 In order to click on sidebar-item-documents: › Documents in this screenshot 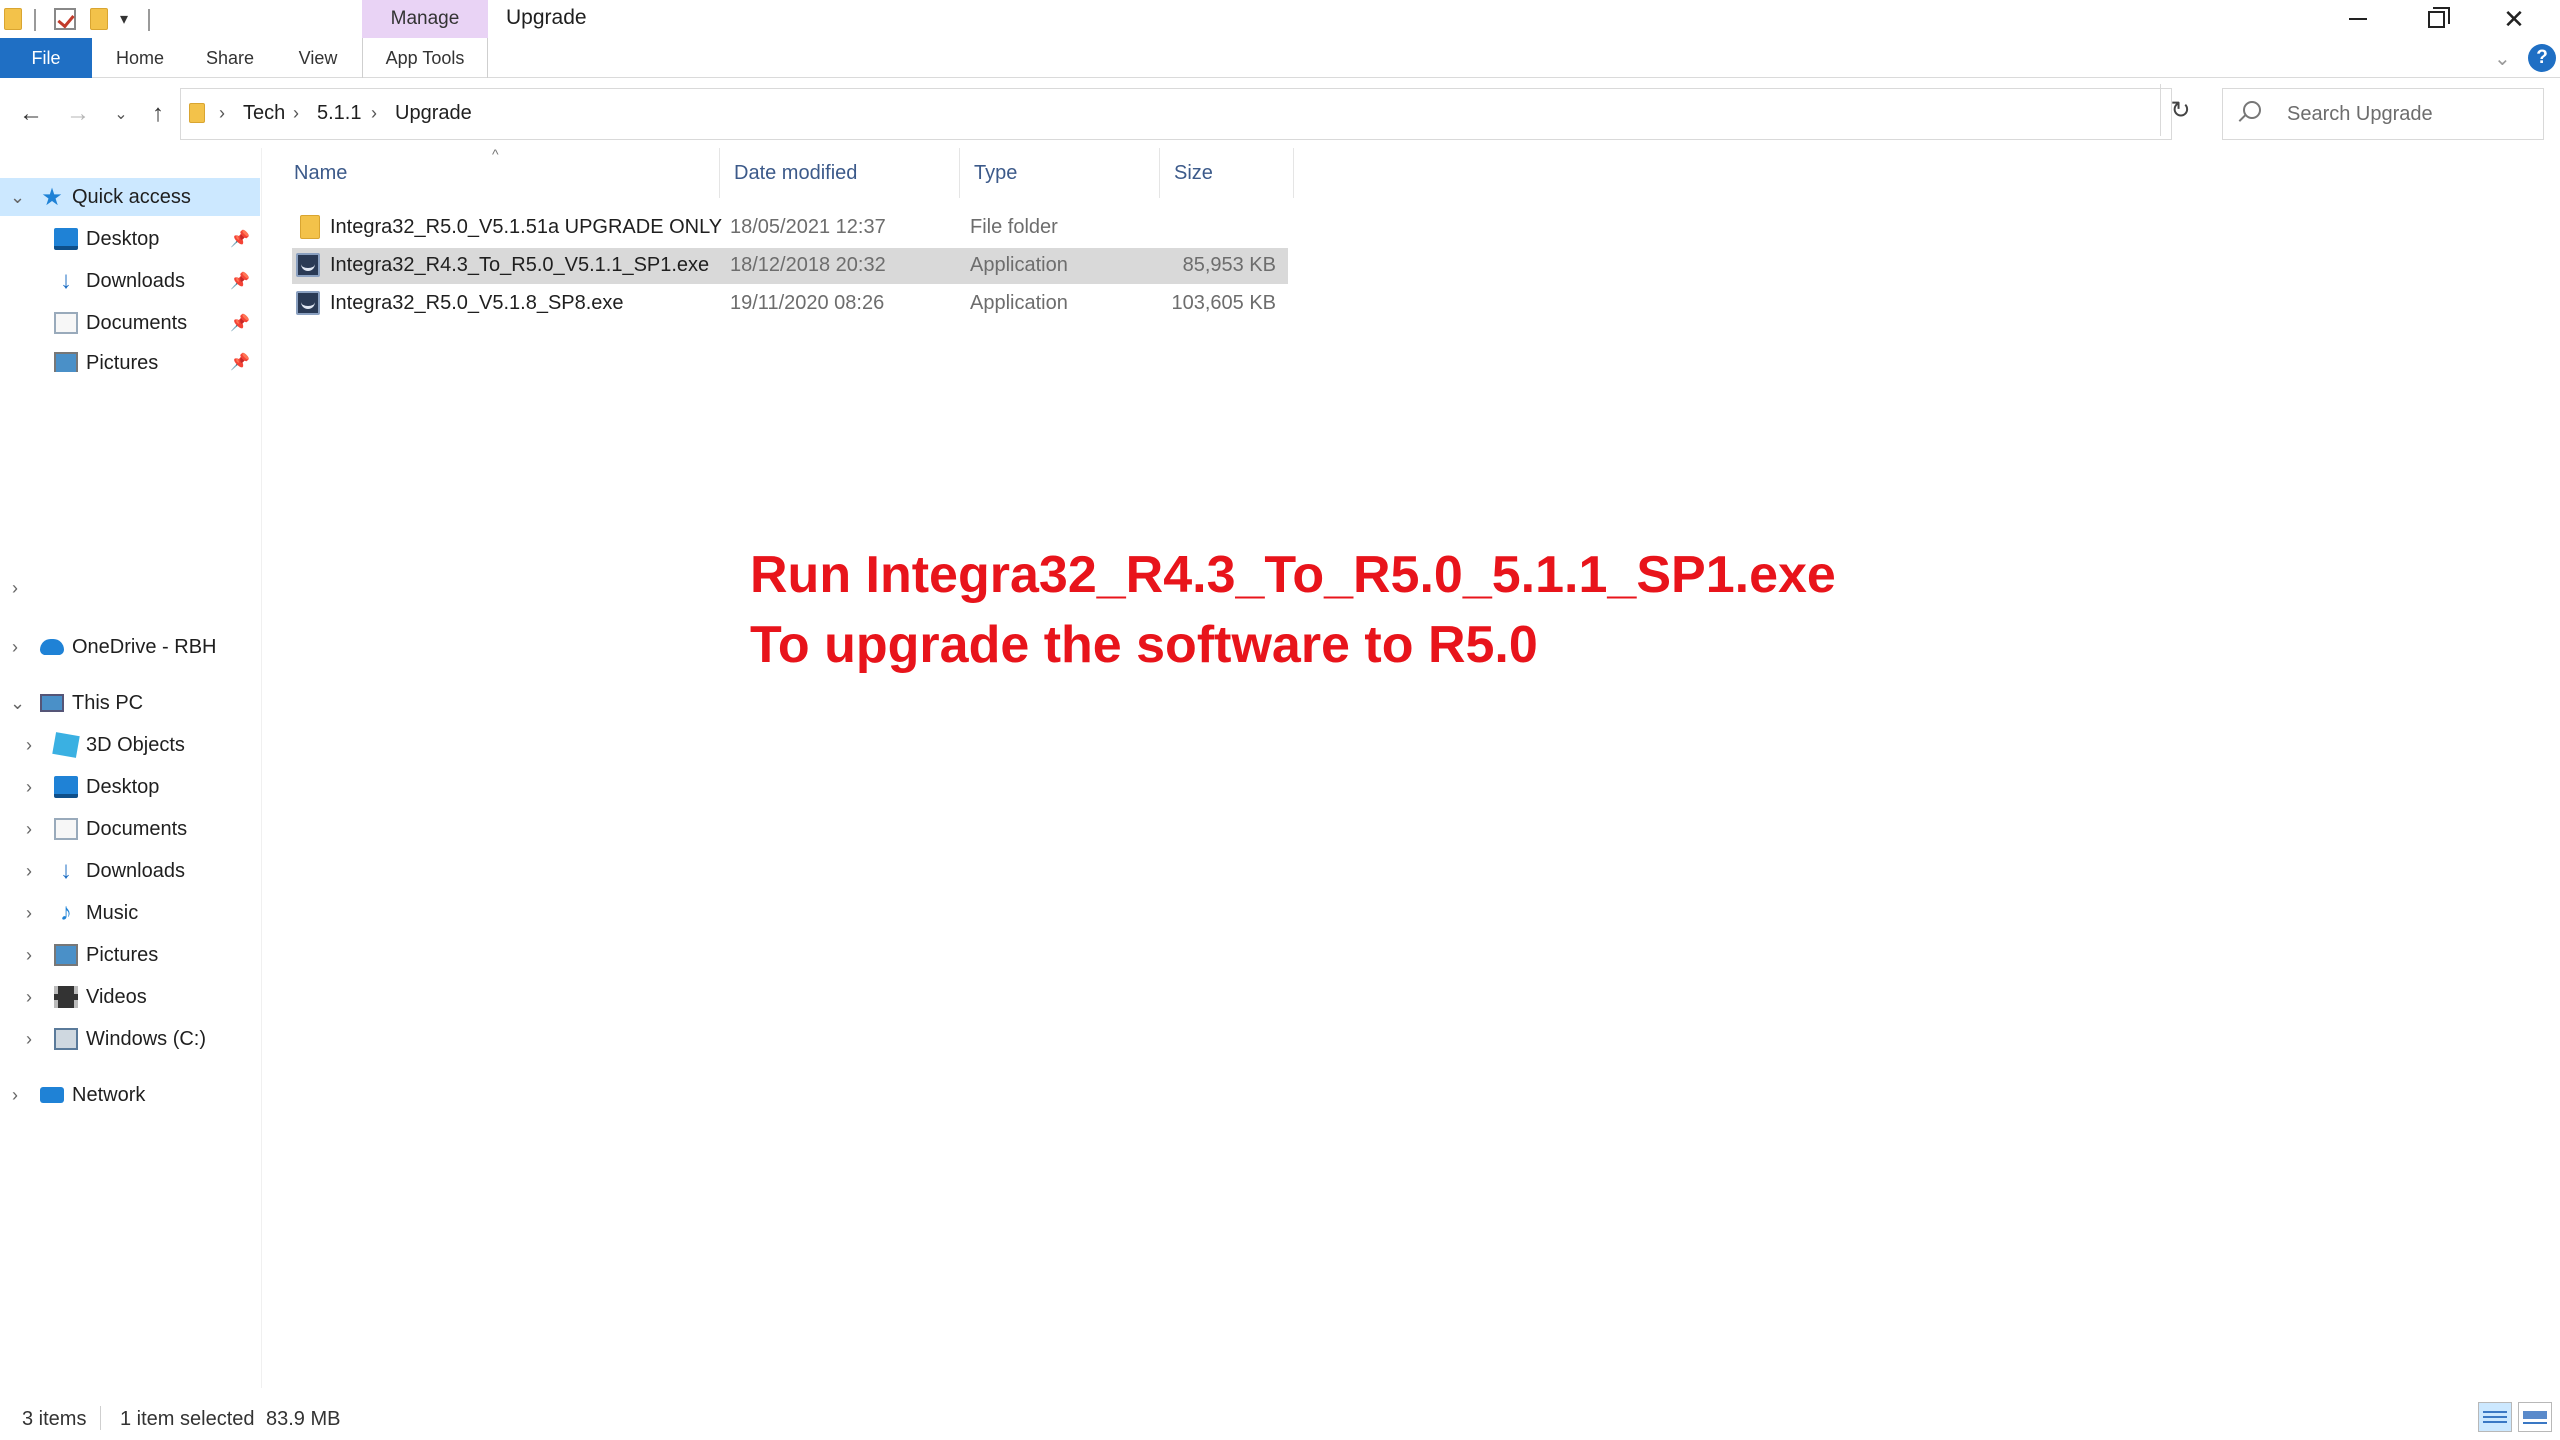, I will do `click(130, 829)`.